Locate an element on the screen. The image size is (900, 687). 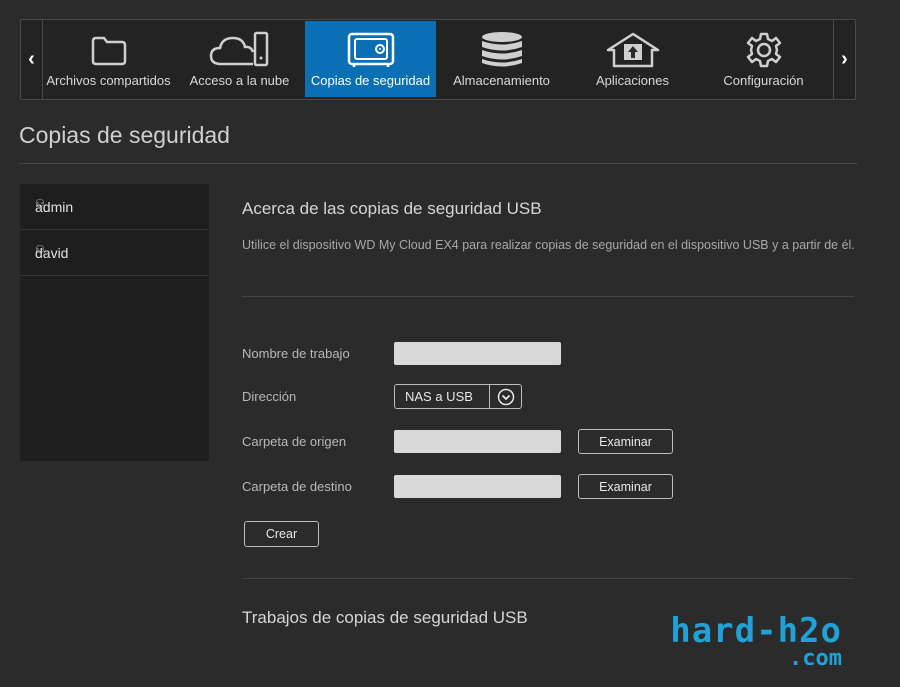
nav-item-apps: Aplicaciones is located at coordinates (632, 59).